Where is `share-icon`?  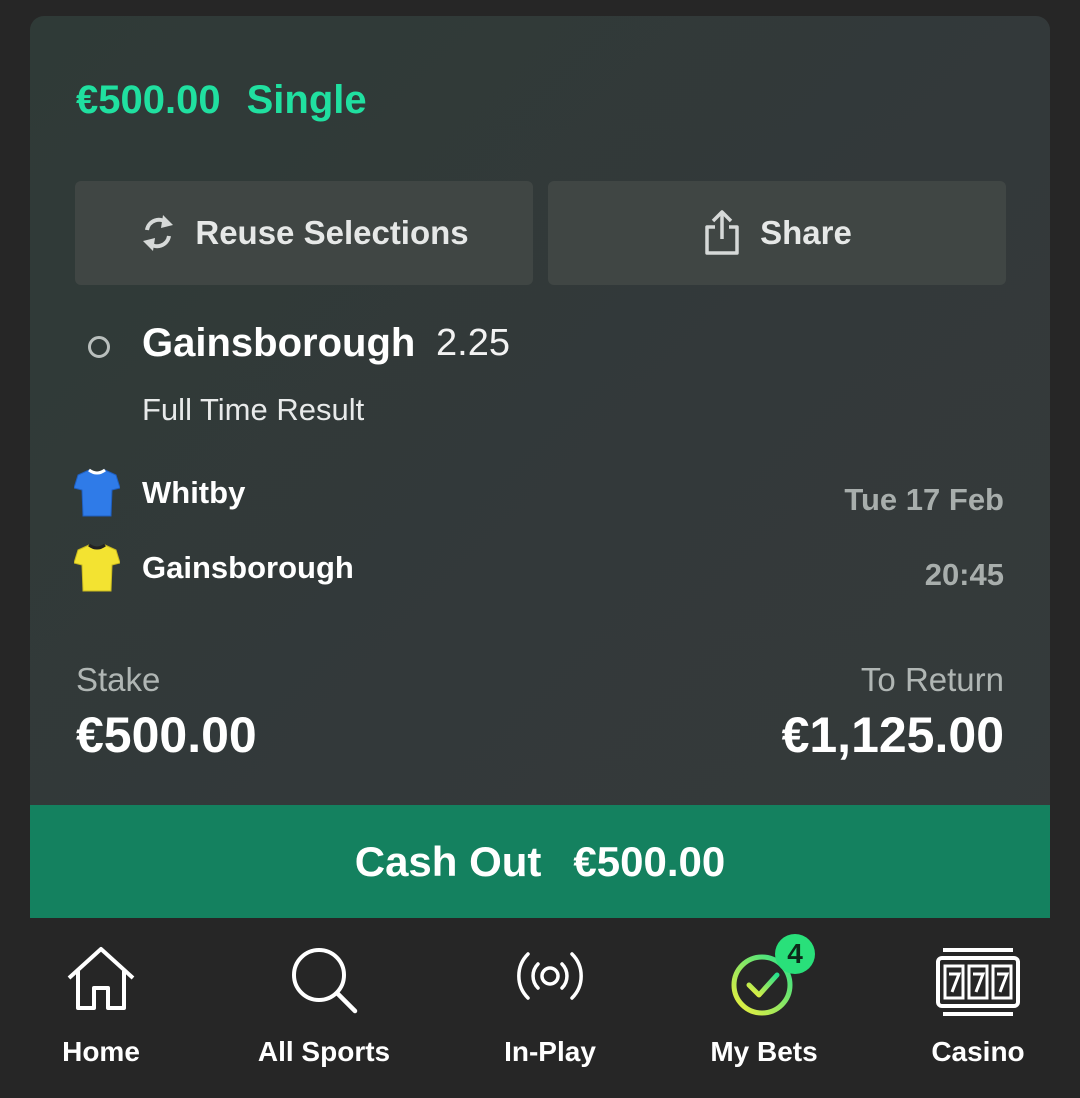 share-icon is located at coordinates (722, 232).